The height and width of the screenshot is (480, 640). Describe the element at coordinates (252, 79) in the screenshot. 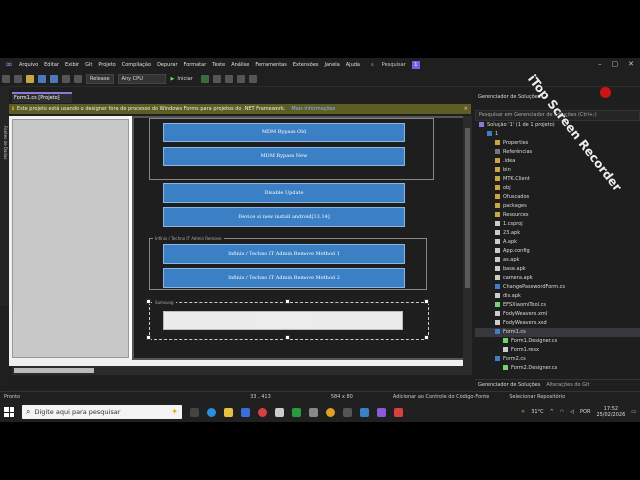

I see `spacing-icon` at that location.